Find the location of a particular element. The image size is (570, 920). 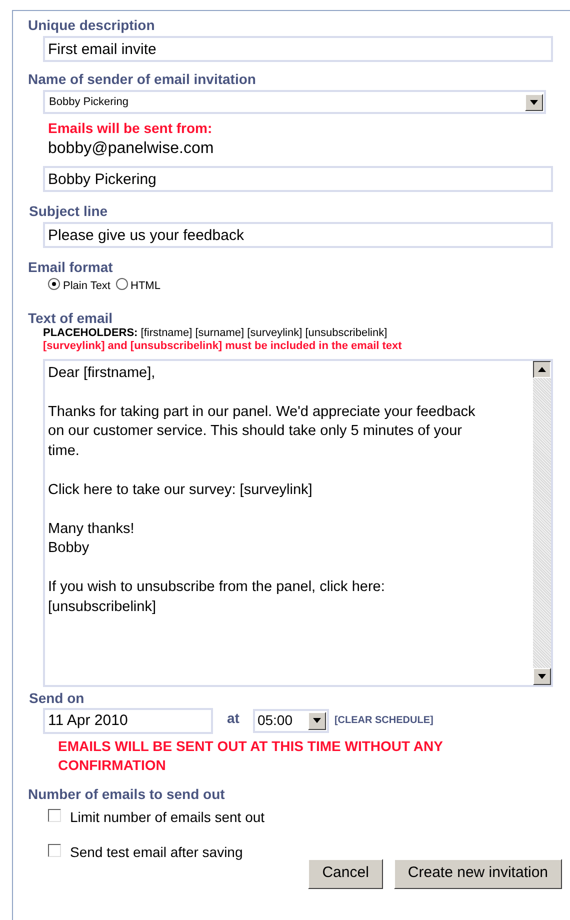

at-label: at is located at coordinates (233, 718).